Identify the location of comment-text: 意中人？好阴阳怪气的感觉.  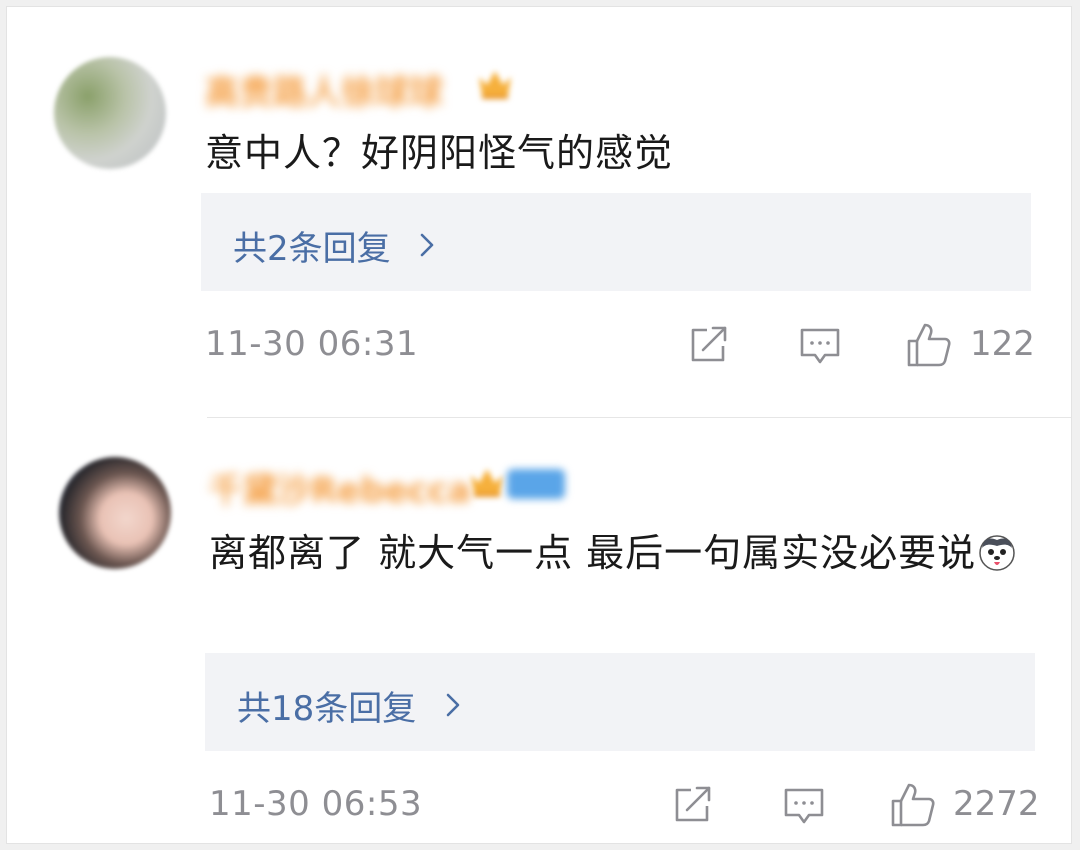
(439, 153).